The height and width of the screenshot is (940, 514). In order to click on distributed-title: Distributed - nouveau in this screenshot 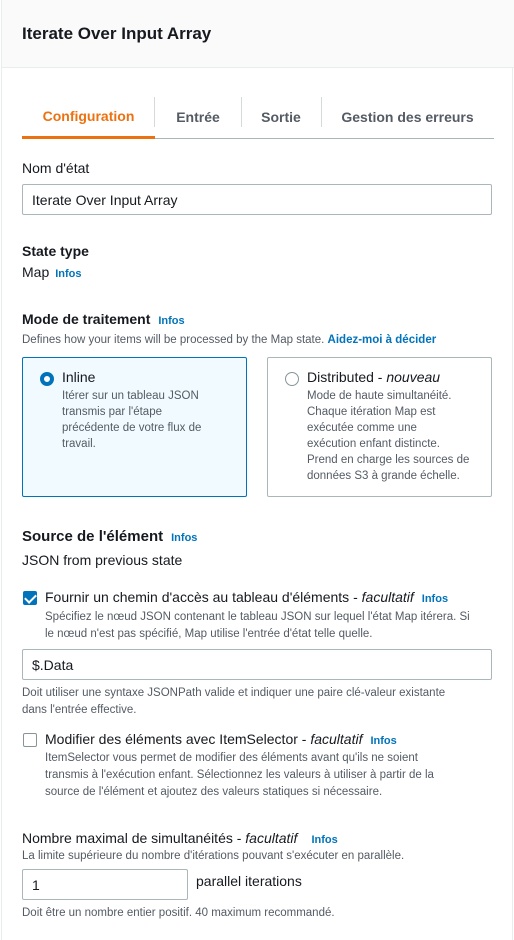, I will do `click(374, 377)`.